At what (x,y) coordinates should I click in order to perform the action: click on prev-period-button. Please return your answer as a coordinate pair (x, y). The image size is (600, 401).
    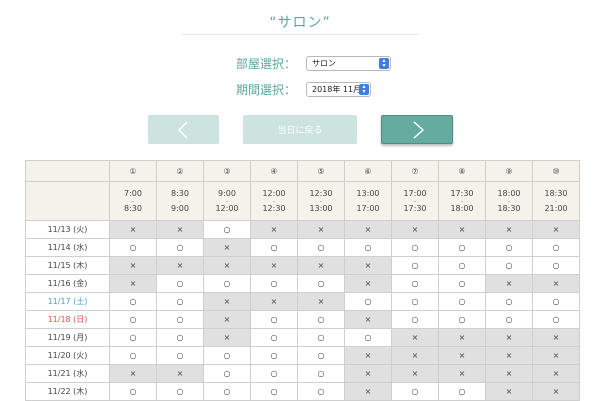
    Looking at the image, I should click on (183, 129).